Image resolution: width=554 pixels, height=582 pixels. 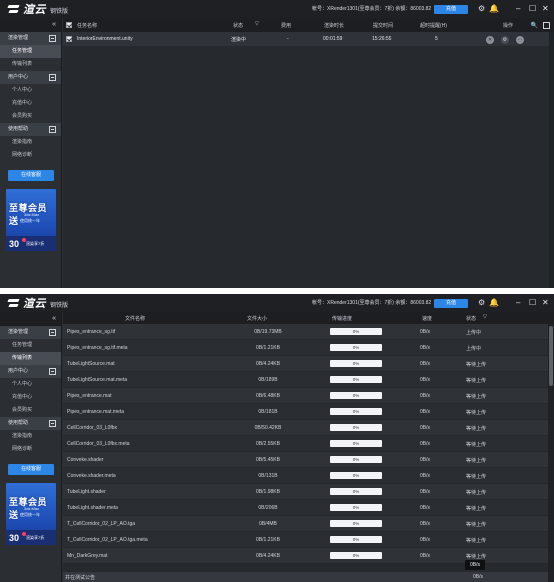 I want to click on transfer-status: 等待上传, so click(x=476, y=445).